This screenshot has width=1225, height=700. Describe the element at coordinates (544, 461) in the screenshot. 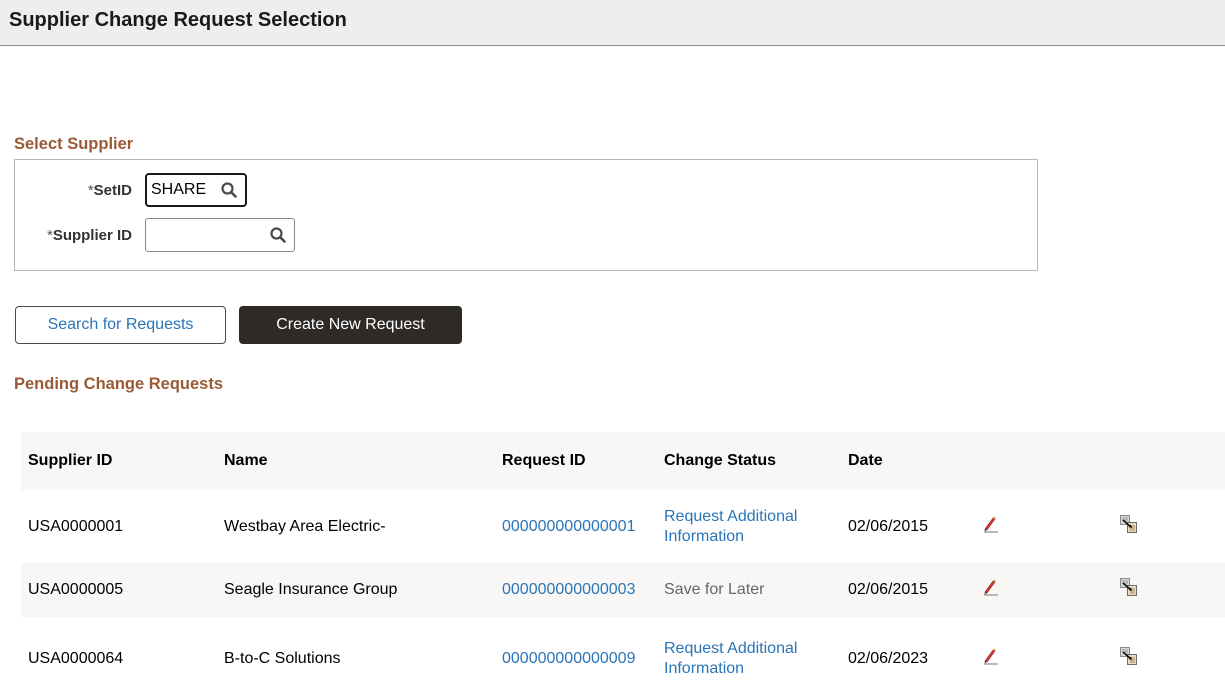

I see `column-header-request-id: Request ID` at that location.